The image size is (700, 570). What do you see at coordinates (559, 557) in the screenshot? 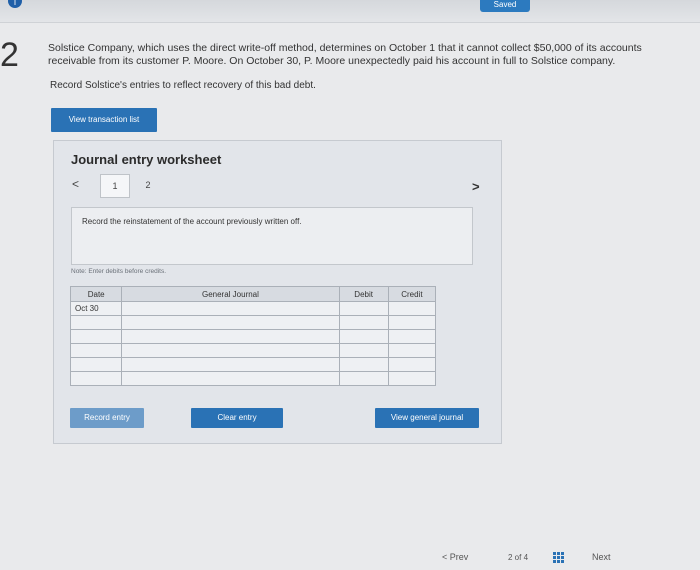
I see `grid-icon` at bounding box center [559, 557].